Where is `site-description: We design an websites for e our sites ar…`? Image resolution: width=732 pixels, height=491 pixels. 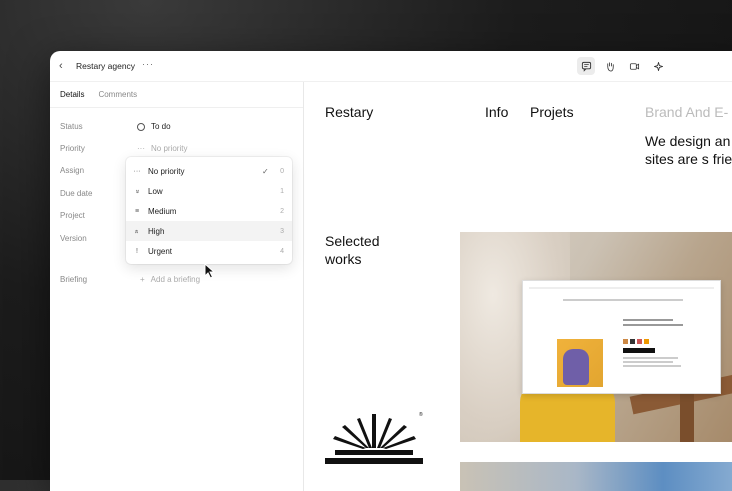 site-description: We design an websites for e our sites ar… is located at coordinates (688, 150).